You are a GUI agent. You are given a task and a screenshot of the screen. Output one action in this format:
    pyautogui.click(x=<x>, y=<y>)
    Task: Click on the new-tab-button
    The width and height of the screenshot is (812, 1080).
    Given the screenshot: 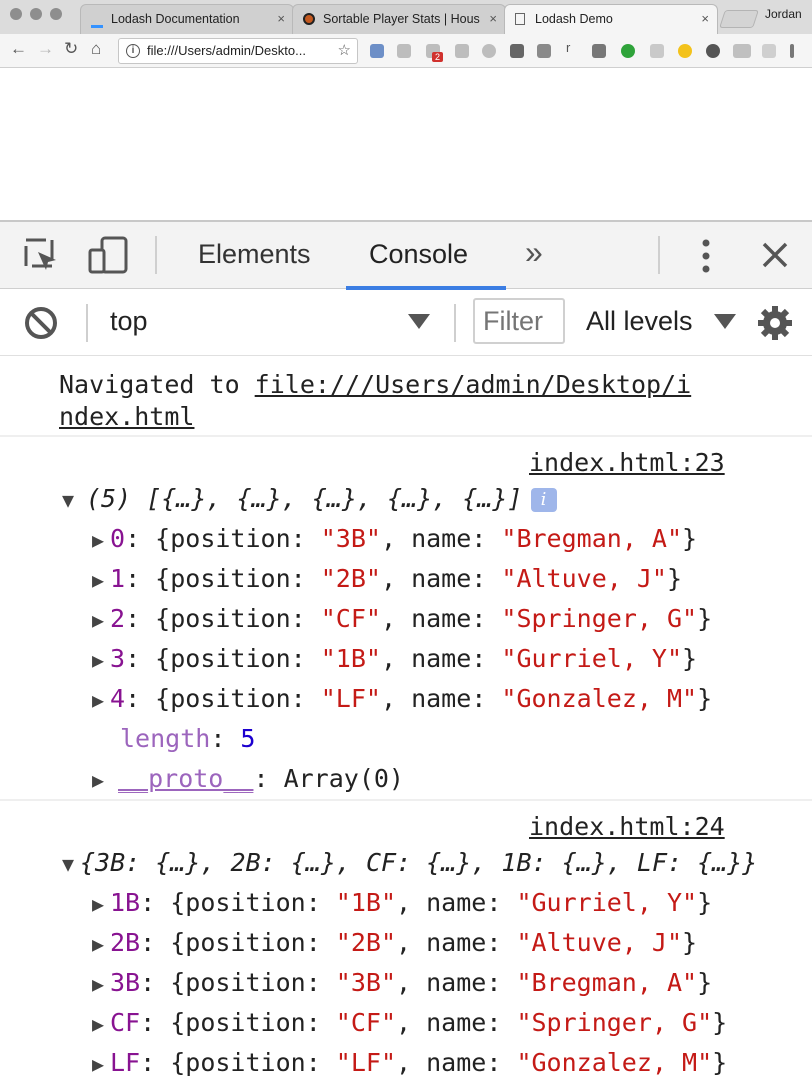 What is the action you would take?
    pyautogui.click(x=739, y=19)
    